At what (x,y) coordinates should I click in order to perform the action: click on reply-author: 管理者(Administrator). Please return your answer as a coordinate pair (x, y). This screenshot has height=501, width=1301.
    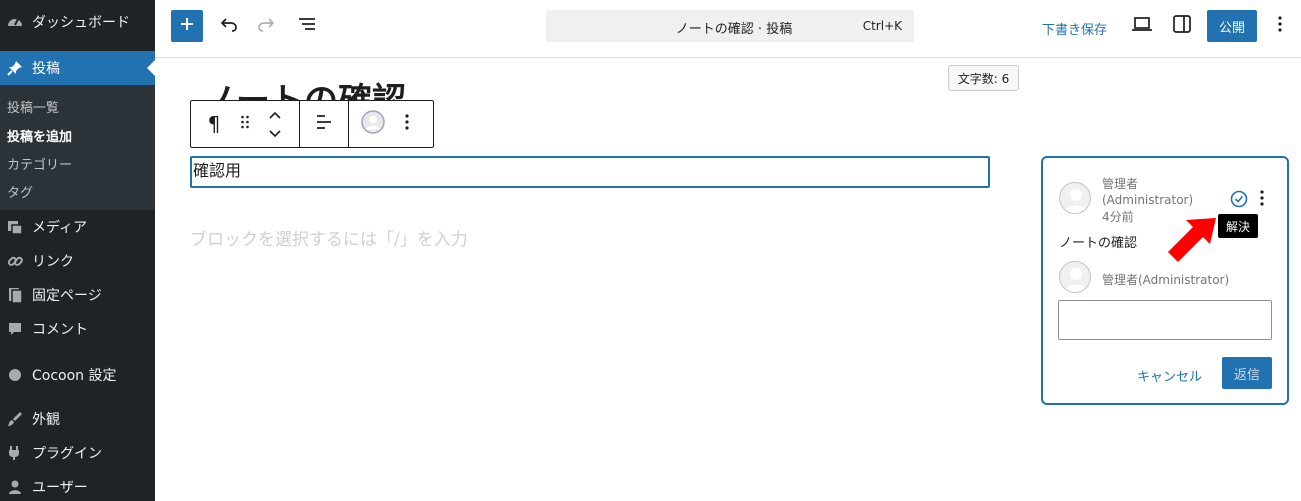
    Looking at the image, I should click on (1166, 280).